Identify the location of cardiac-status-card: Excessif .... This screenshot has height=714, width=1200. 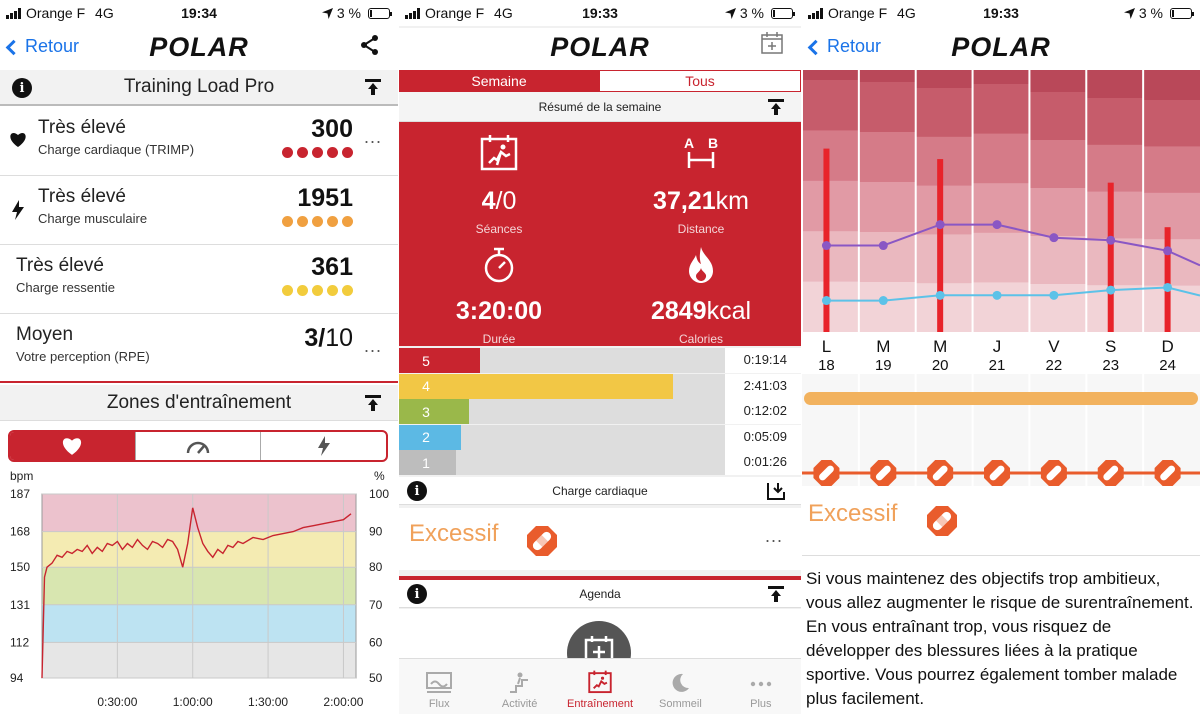
(600, 539).